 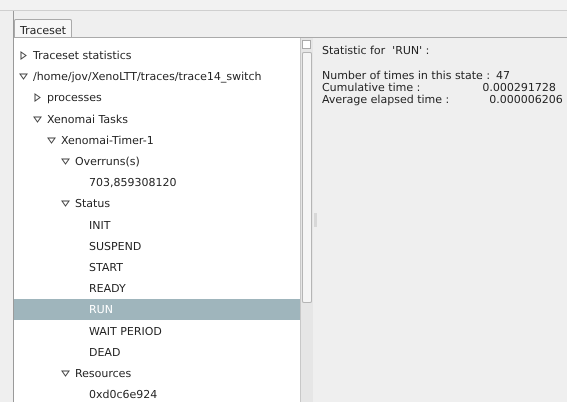 What do you see at coordinates (157, 246) in the screenshot?
I see `tree-item: SUSPEND` at bounding box center [157, 246].